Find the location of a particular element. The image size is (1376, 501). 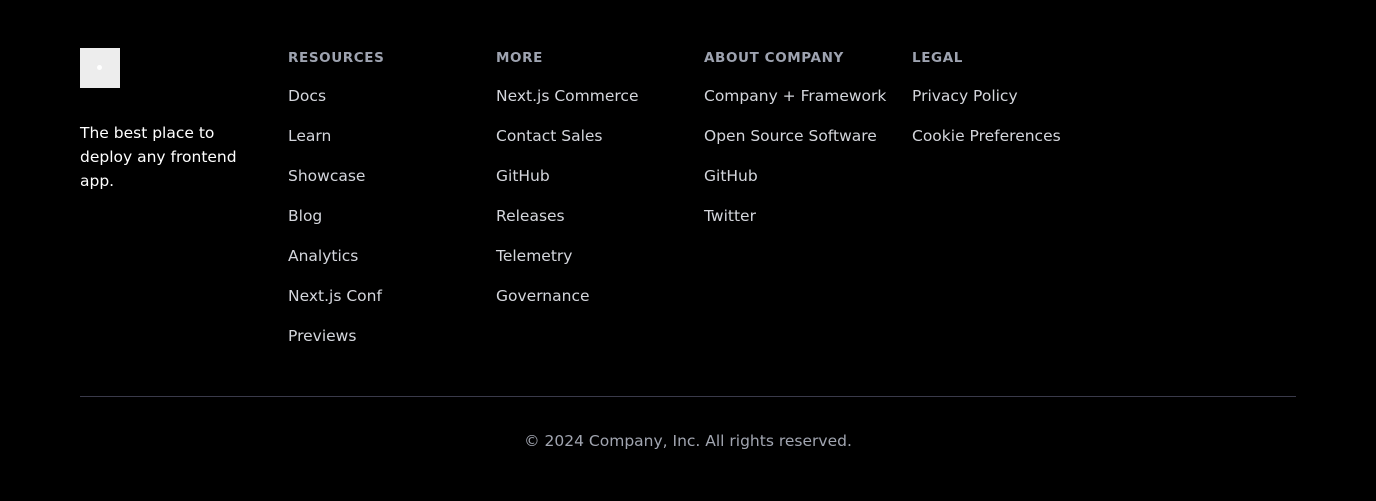

logo-mark-icon is located at coordinates (99, 67).